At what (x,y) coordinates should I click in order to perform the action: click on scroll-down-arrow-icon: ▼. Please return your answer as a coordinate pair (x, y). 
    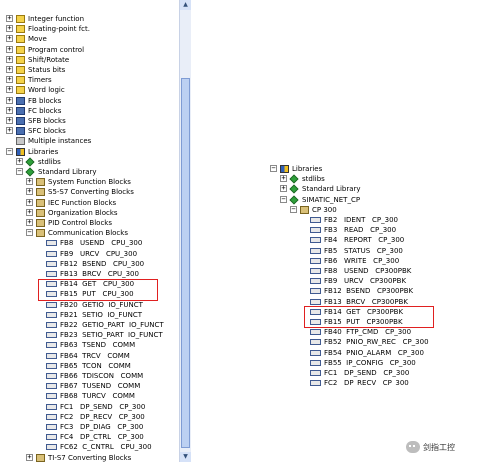
    Looking at the image, I should click on (185, 457).